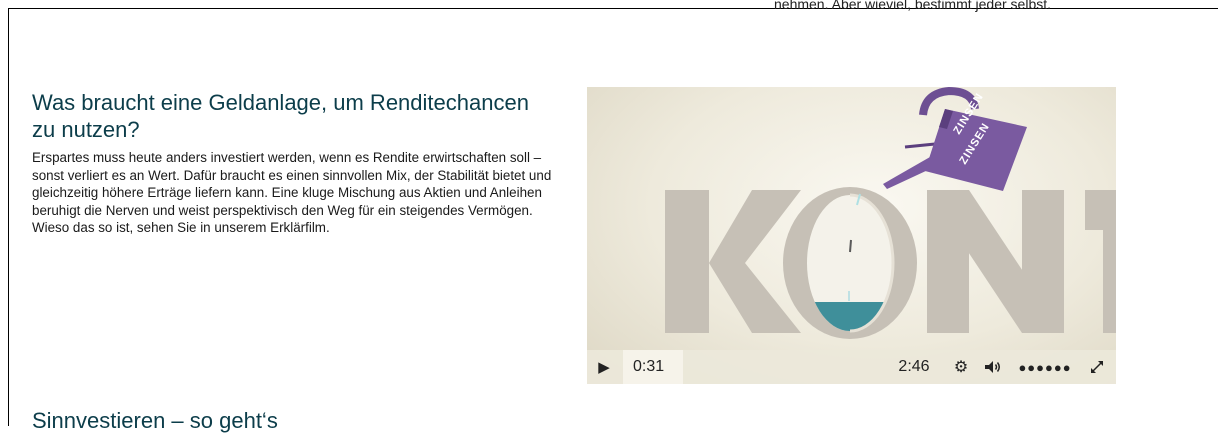 The width and height of the screenshot is (1218, 434). I want to click on volume-dots-icon: ●●●●●●, so click(1045, 367).